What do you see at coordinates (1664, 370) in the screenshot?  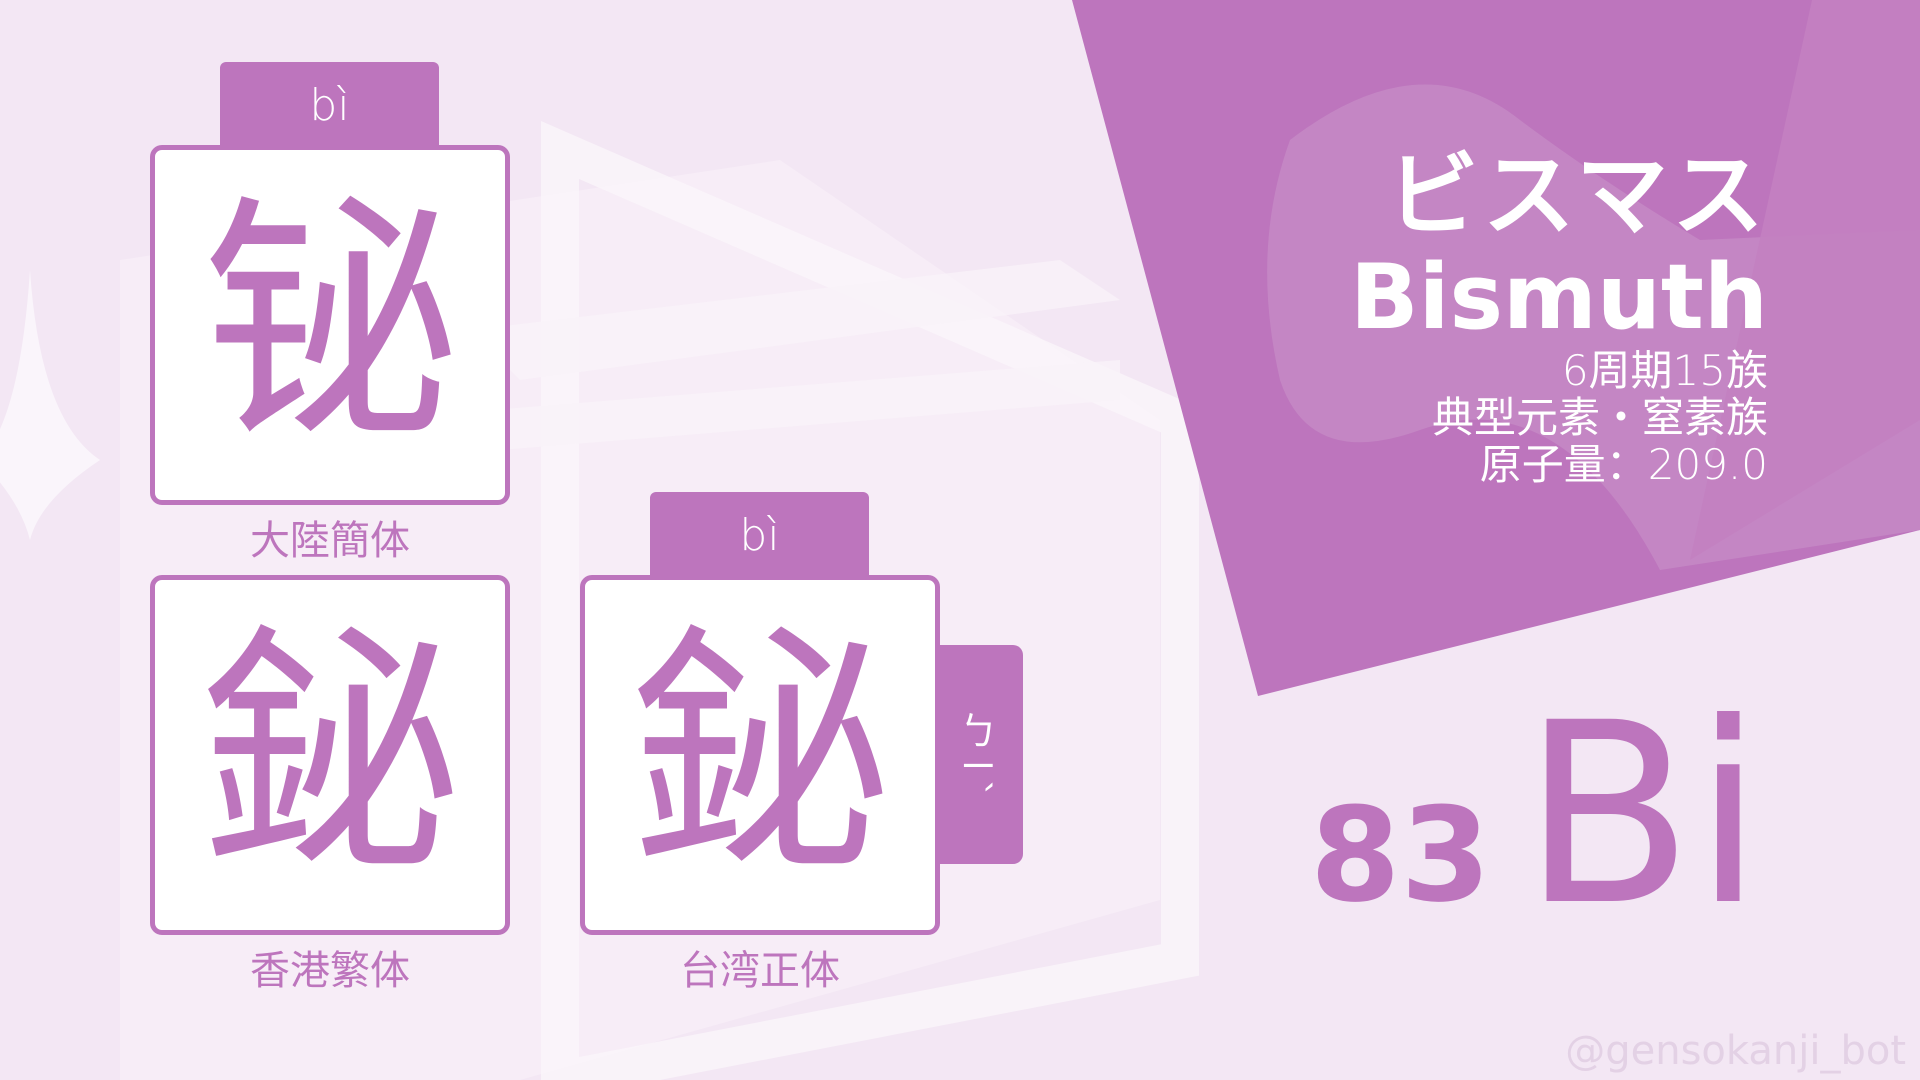 I see `period-group: 6周期15族` at bounding box center [1664, 370].